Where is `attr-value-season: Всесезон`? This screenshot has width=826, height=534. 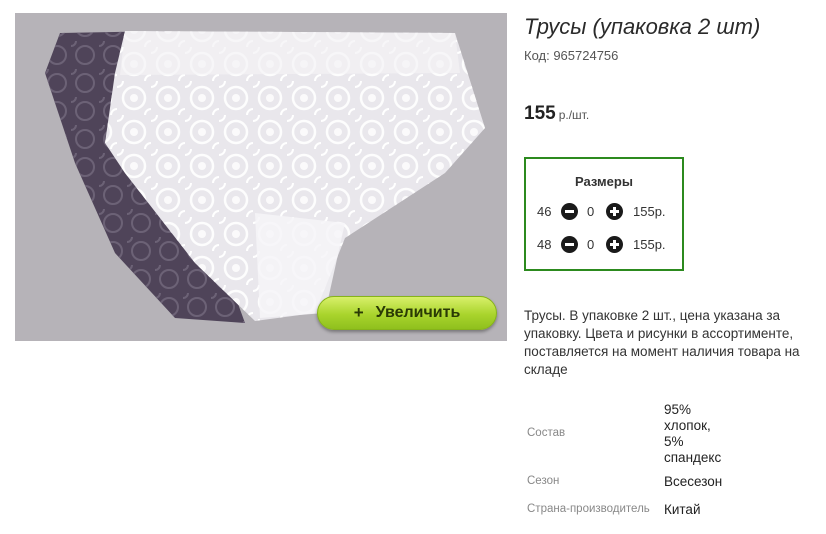
attr-value-season: Всесезон is located at coordinates (693, 481).